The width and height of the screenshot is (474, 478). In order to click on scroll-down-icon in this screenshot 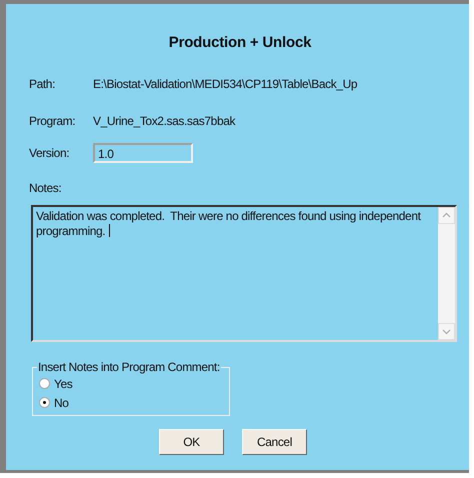, I will do `click(446, 331)`.